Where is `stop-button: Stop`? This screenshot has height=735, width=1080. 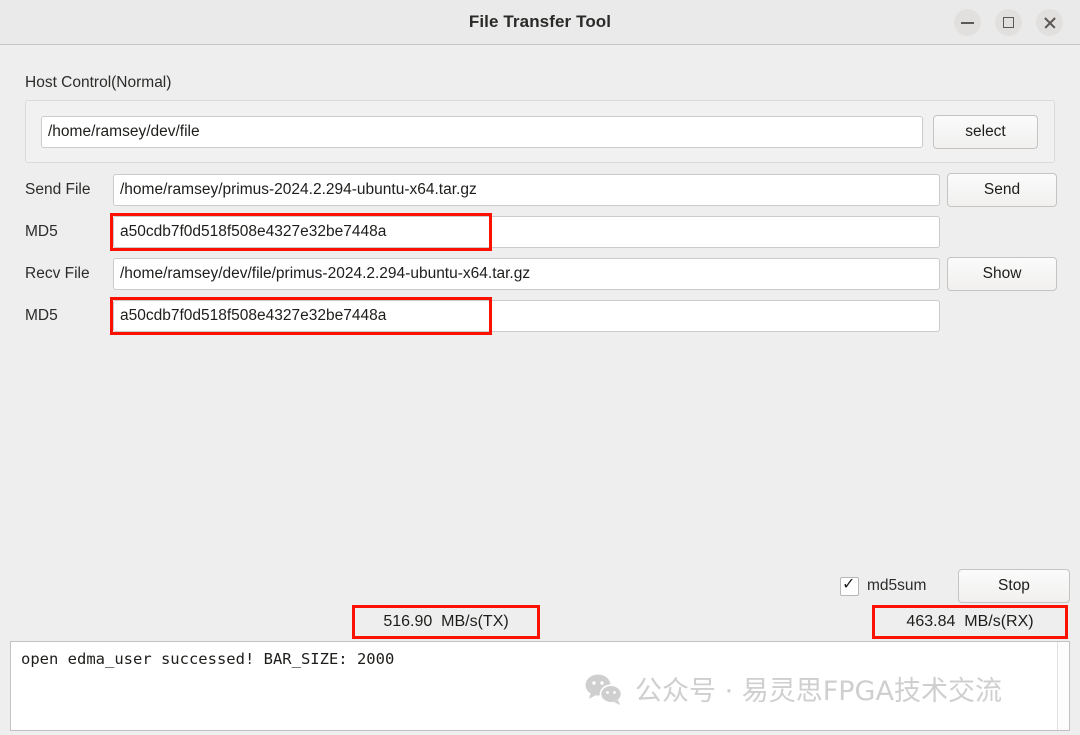 stop-button: Stop is located at coordinates (1014, 586).